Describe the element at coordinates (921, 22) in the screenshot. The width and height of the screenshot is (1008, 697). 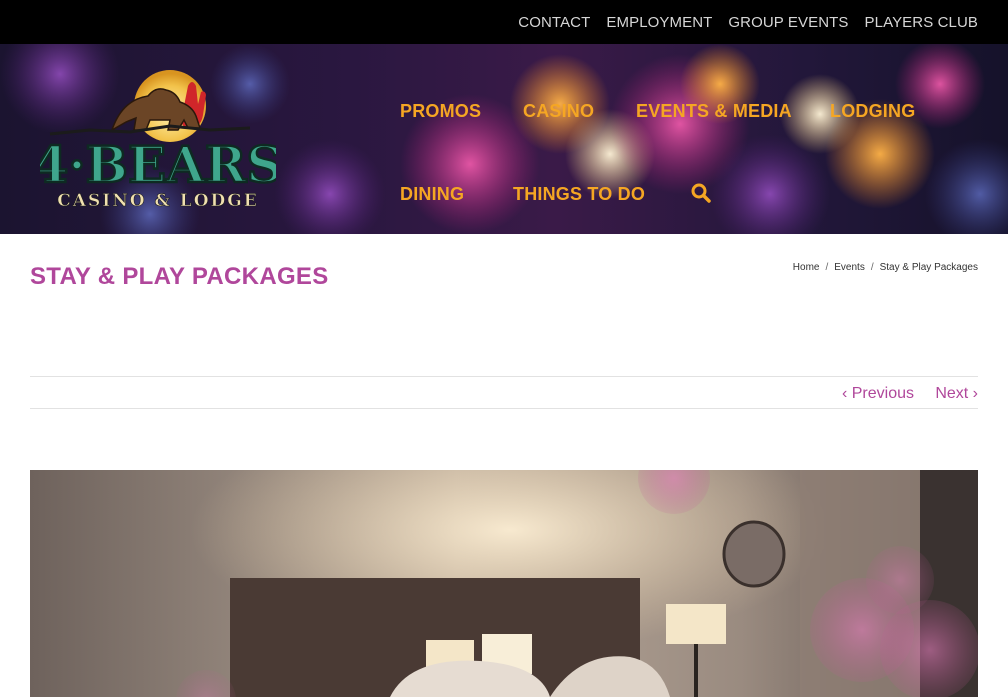
I see `players-club-link: PLAYERS CLUB` at that location.